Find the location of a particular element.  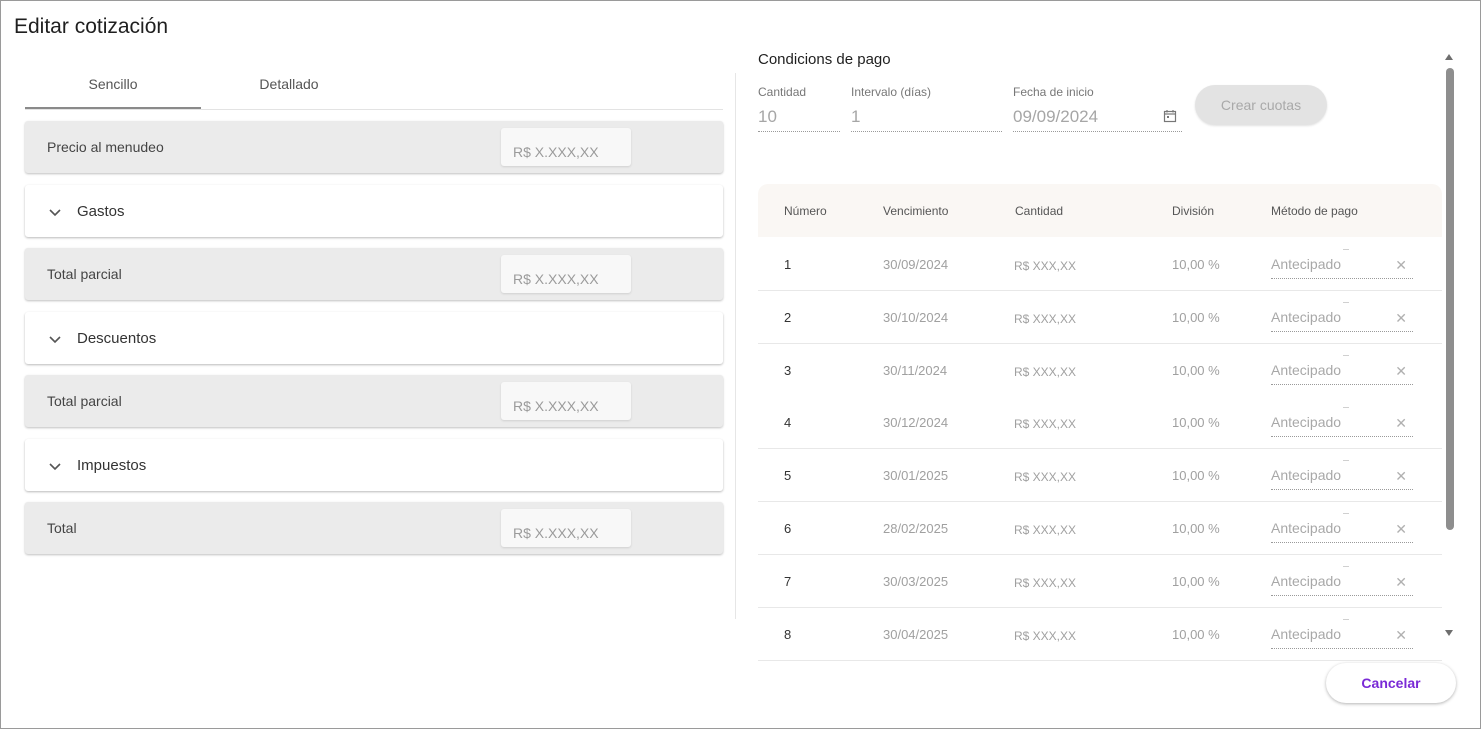

quantity-underline is located at coordinates (799, 131).